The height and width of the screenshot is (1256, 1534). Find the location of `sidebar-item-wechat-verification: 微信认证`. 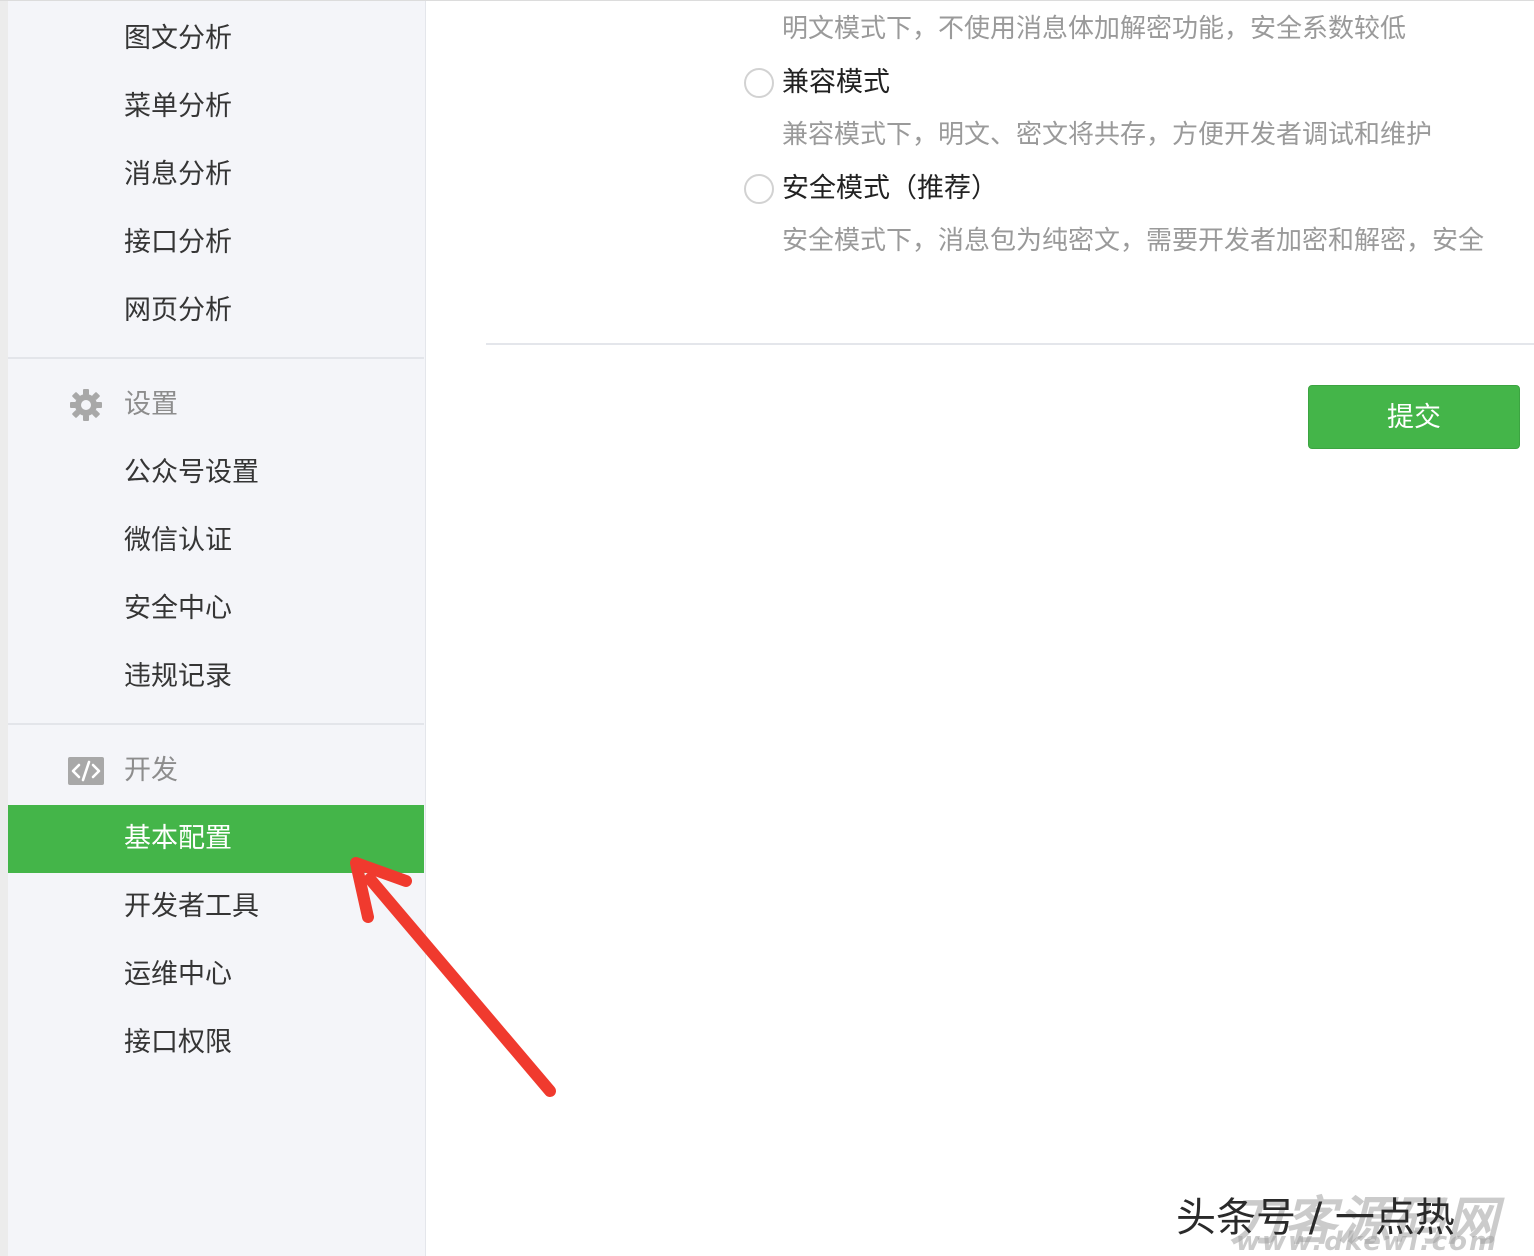

sidebar-item-wechat-verification: 微信认证 is located at coordinates (216, 541).